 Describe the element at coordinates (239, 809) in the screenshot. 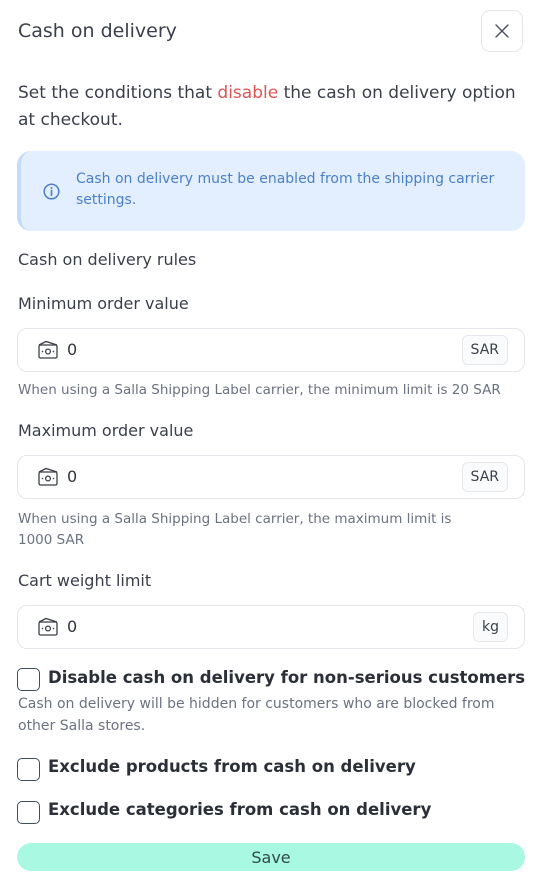

I see `exclude-categories-label: Exclude categories from cash on delivery` at that location.